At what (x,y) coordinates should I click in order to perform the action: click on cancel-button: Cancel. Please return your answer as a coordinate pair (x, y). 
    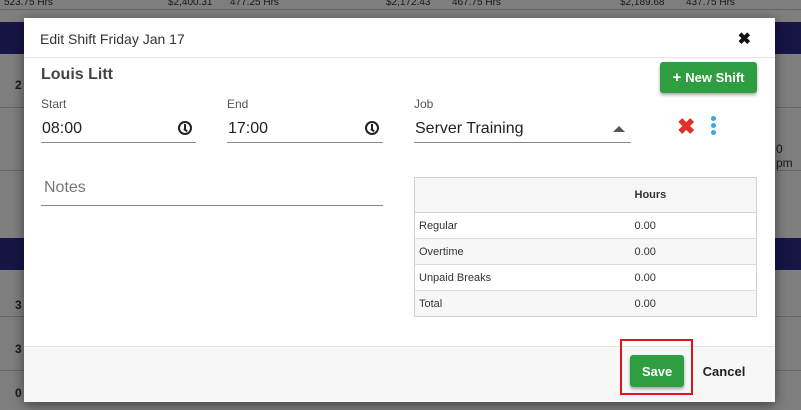
    Looking at the image, I should click on (724, 371).